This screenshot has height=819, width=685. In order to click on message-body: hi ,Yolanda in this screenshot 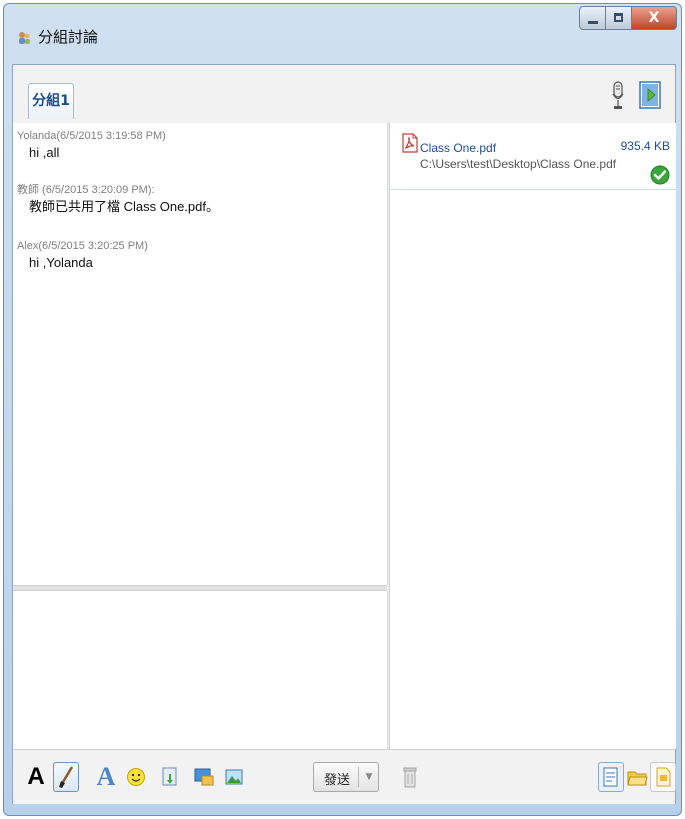, I will do `click(61, 262)`.